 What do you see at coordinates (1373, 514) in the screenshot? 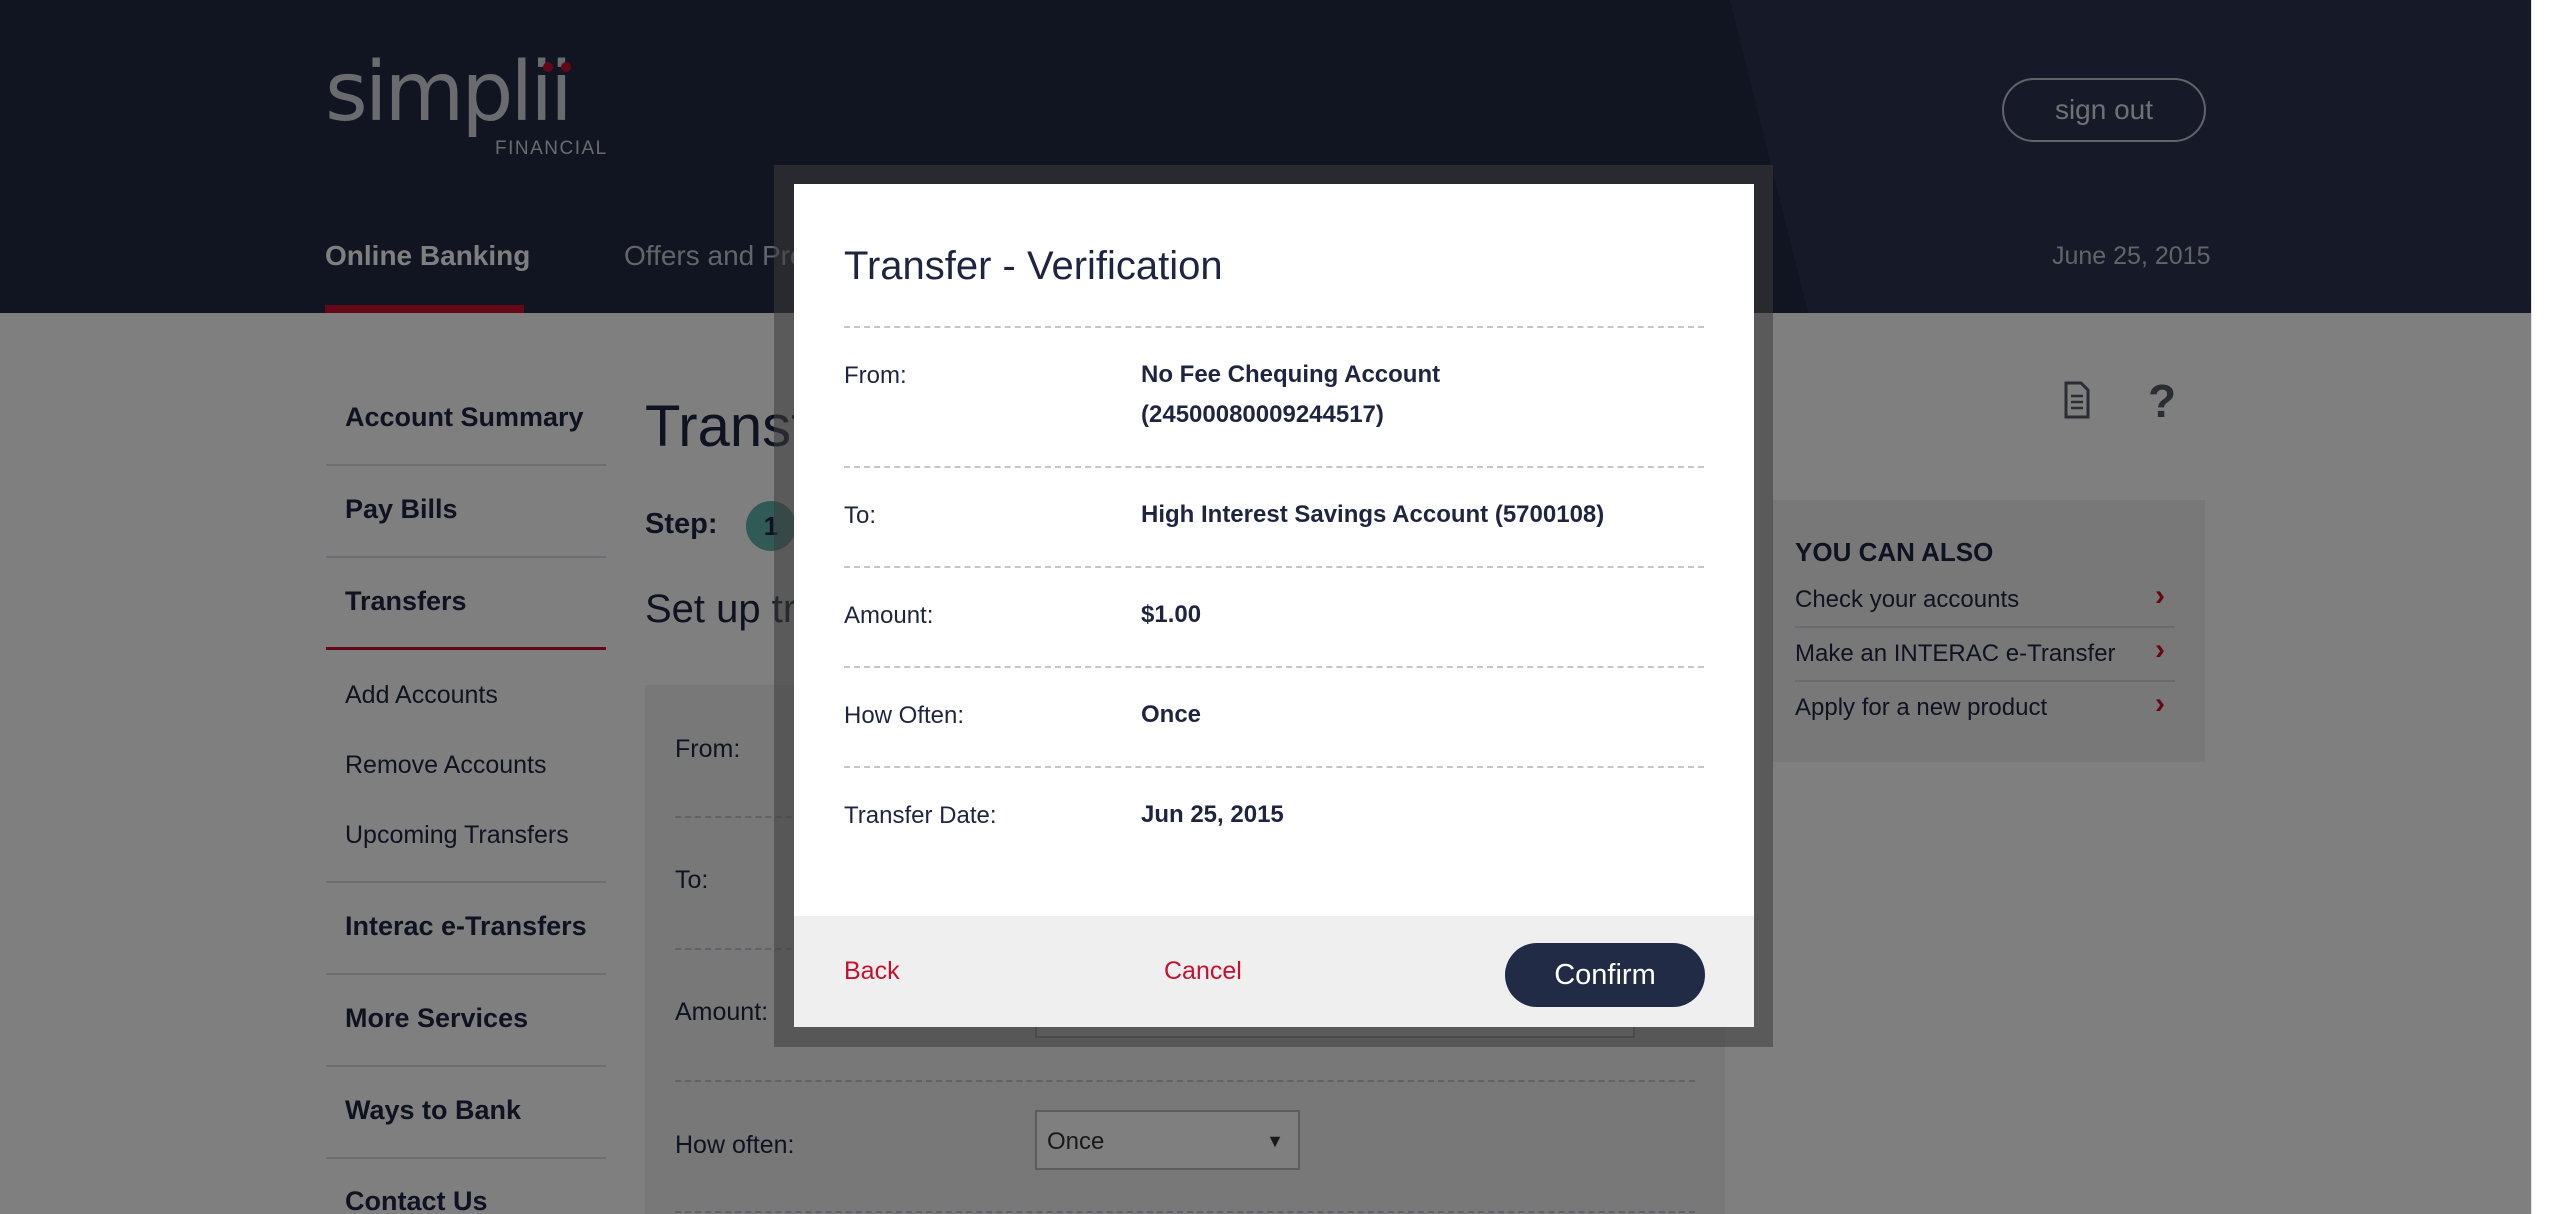
I see `verify-to-value: High Interest Savings Account (5700108)` at bounding box center [1373, 514].